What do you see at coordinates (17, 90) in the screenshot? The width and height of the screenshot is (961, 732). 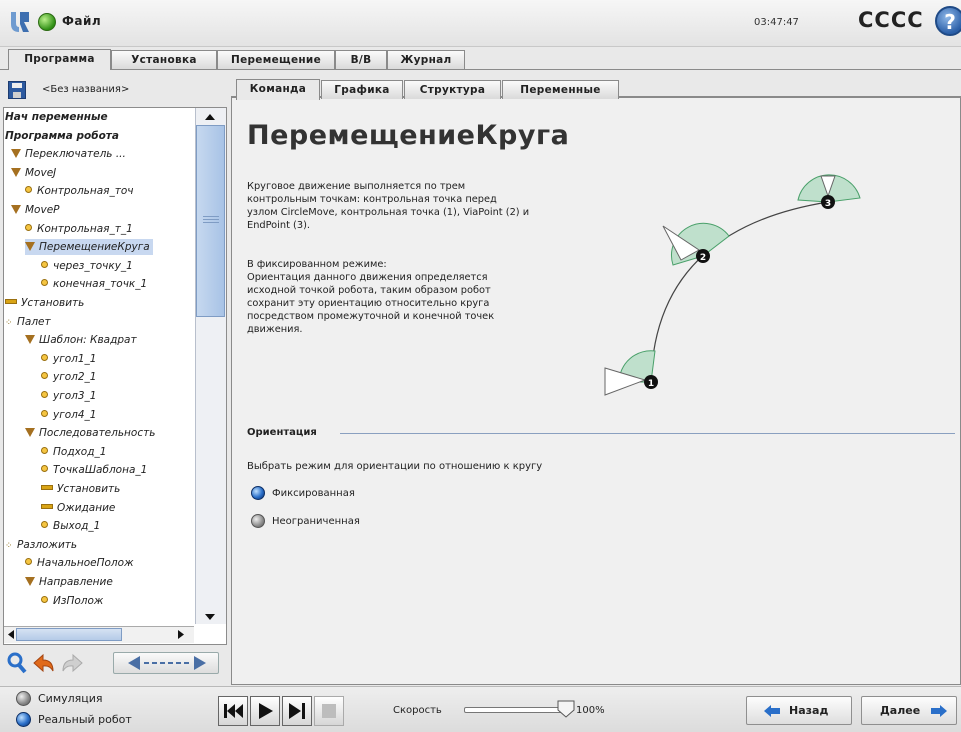 I see `save-disk-icon` at bounding box center [17, 90].